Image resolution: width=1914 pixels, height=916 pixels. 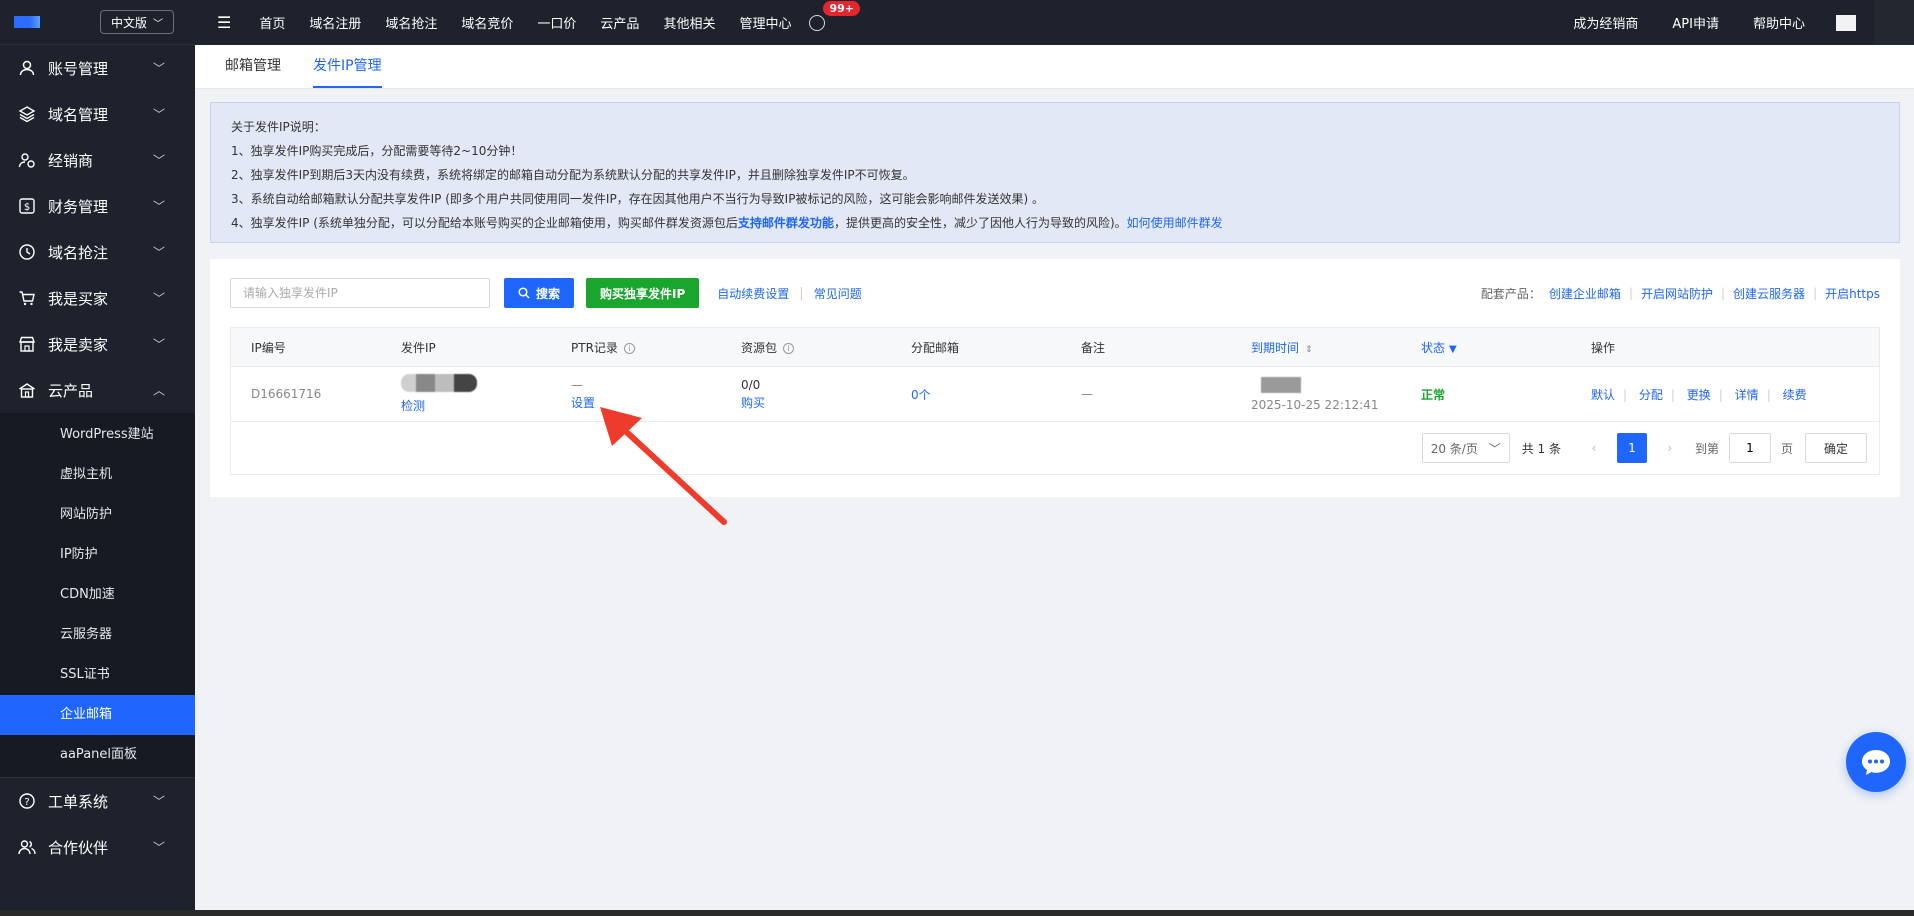 What do you see at coordinates (97, 555) in the screenshot?
I see `subnav-item-ip-protect: IP防护` at bounding box center [97, 555].